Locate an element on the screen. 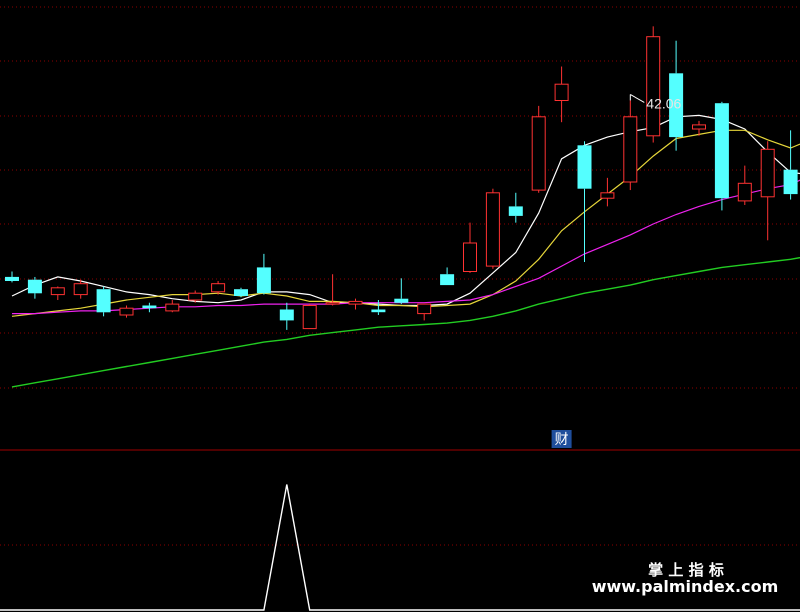  watermark-url: www.palmindex.com is located at coordinates (685, 586).